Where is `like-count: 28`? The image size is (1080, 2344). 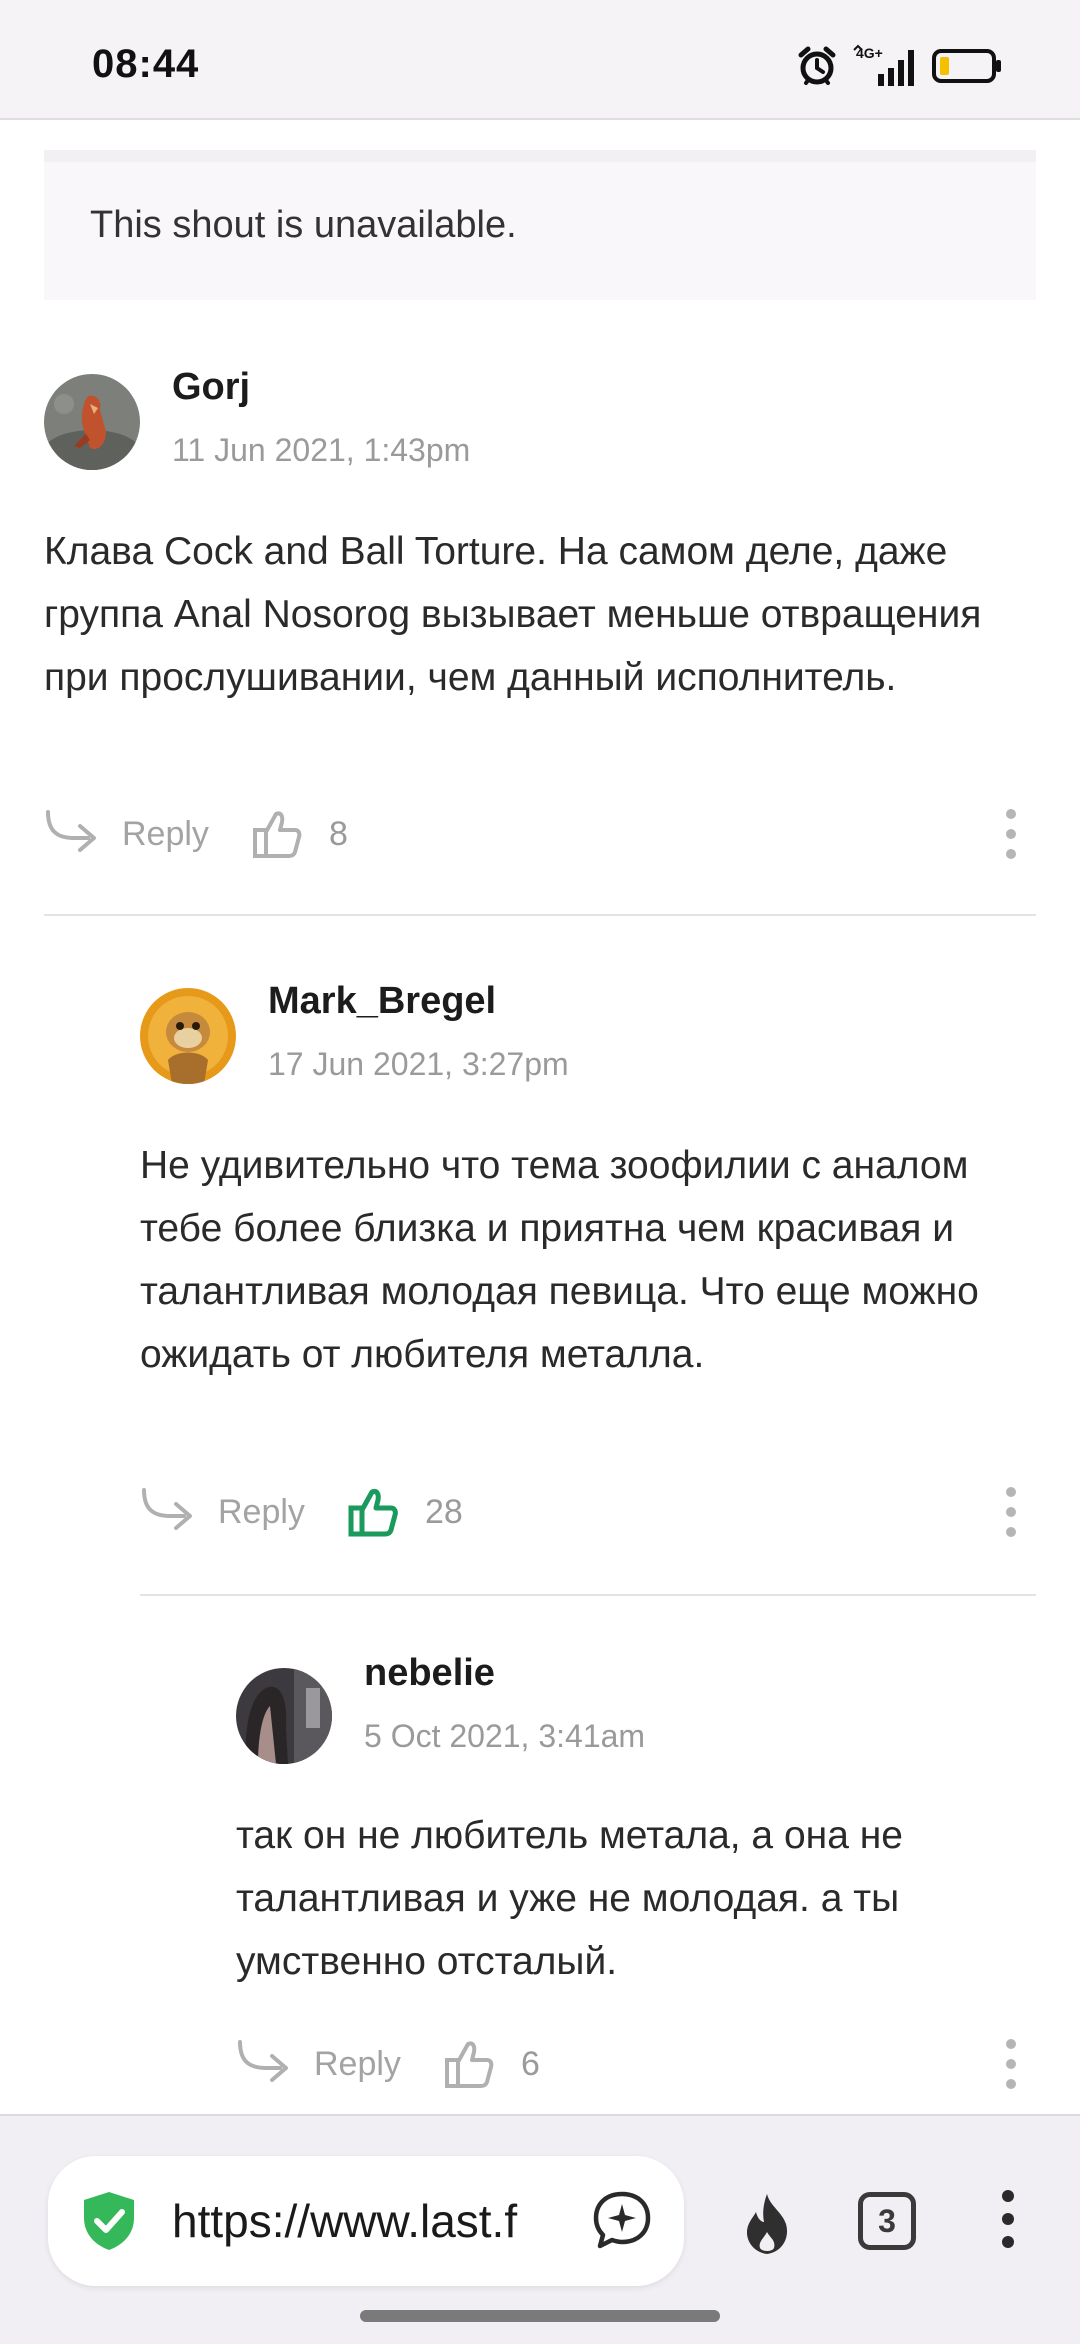
like-count: 28 is located at coordinates (443, 1511).